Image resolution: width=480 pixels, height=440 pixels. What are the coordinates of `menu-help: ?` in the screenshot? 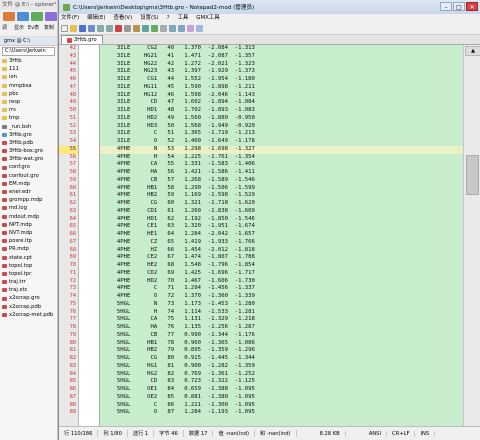 It's located at (168, 18).